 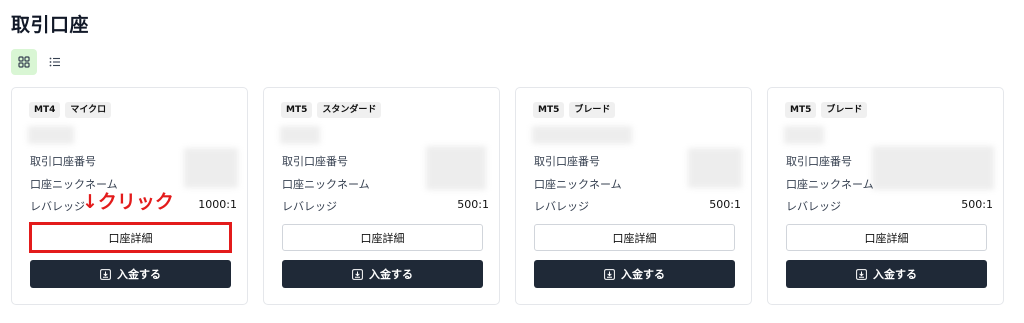 I want to click on highlight-box, so click(x=130, y=237).